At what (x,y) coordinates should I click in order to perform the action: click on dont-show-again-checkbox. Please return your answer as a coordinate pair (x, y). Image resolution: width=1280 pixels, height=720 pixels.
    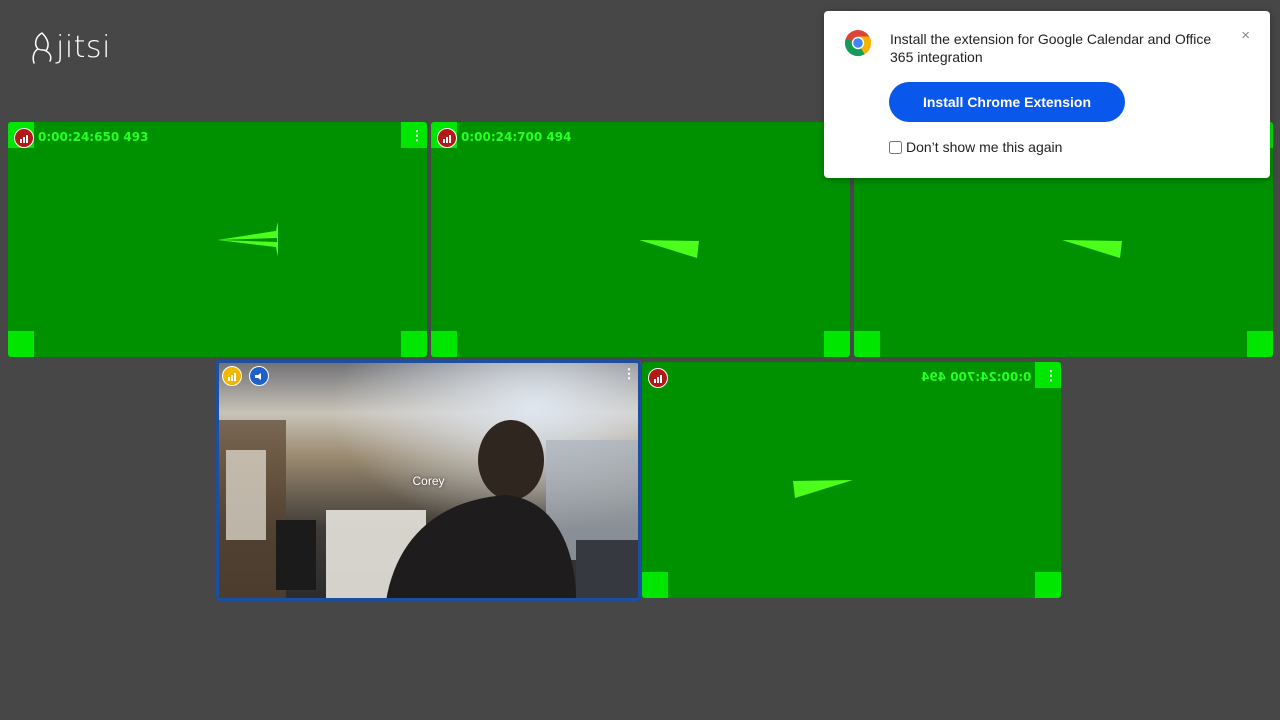
    Looking at the image, I should click on (895, 147).